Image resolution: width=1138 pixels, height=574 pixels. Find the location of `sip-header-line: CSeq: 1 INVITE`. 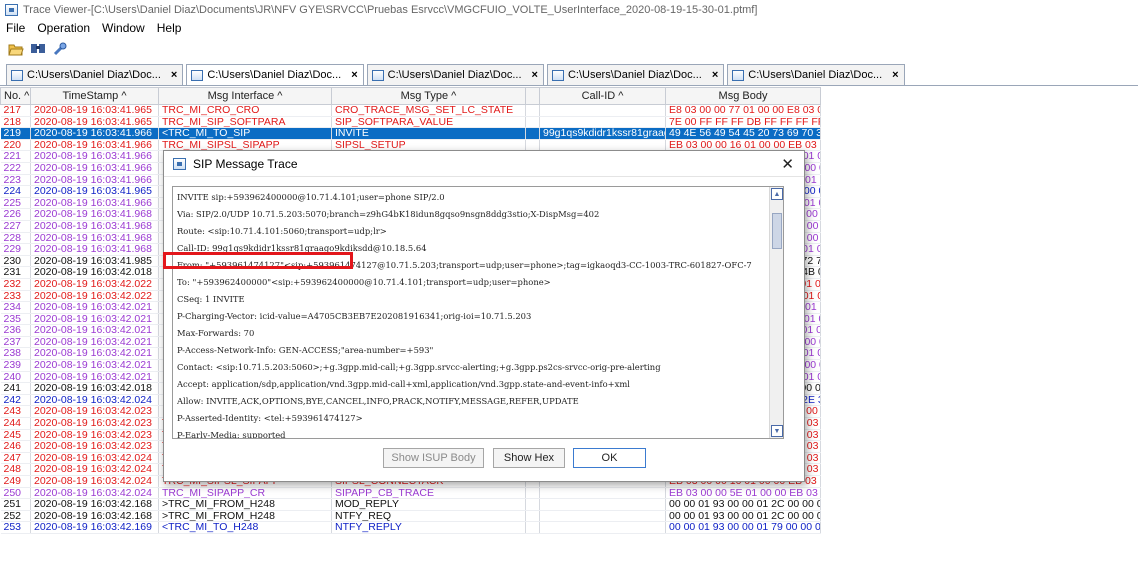

sip-header-line: CSeq: 1 INVITE is located at coordinates (211, 299).